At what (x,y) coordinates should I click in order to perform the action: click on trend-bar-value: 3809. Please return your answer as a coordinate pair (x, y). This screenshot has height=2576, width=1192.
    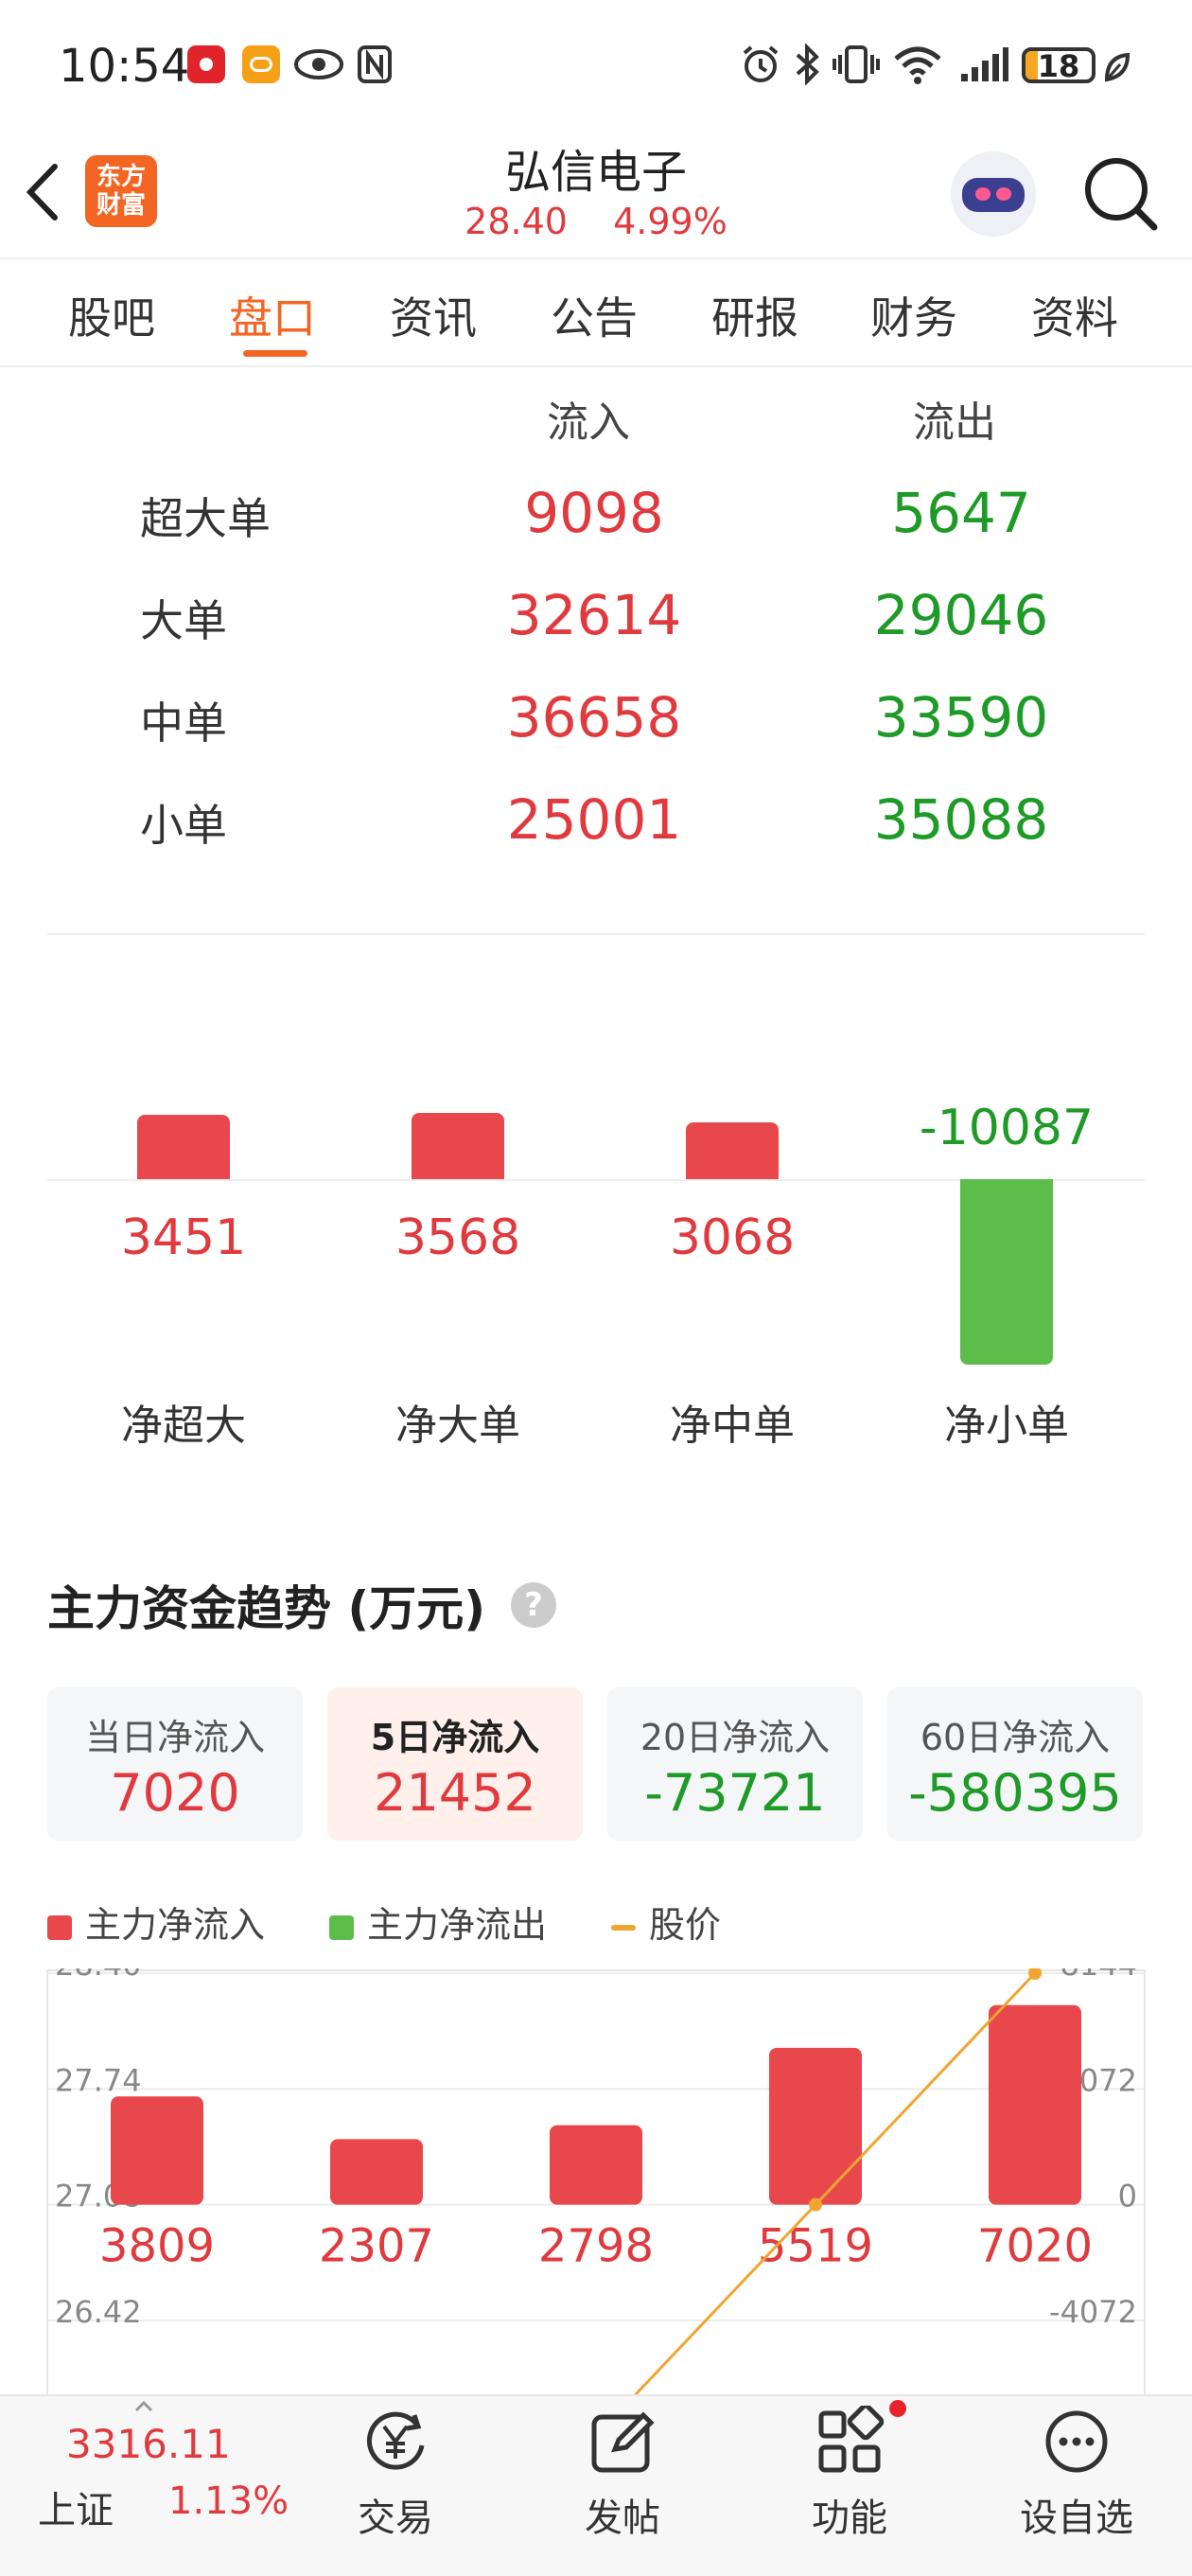
    Looking at the image, I should click on (157, 2246).